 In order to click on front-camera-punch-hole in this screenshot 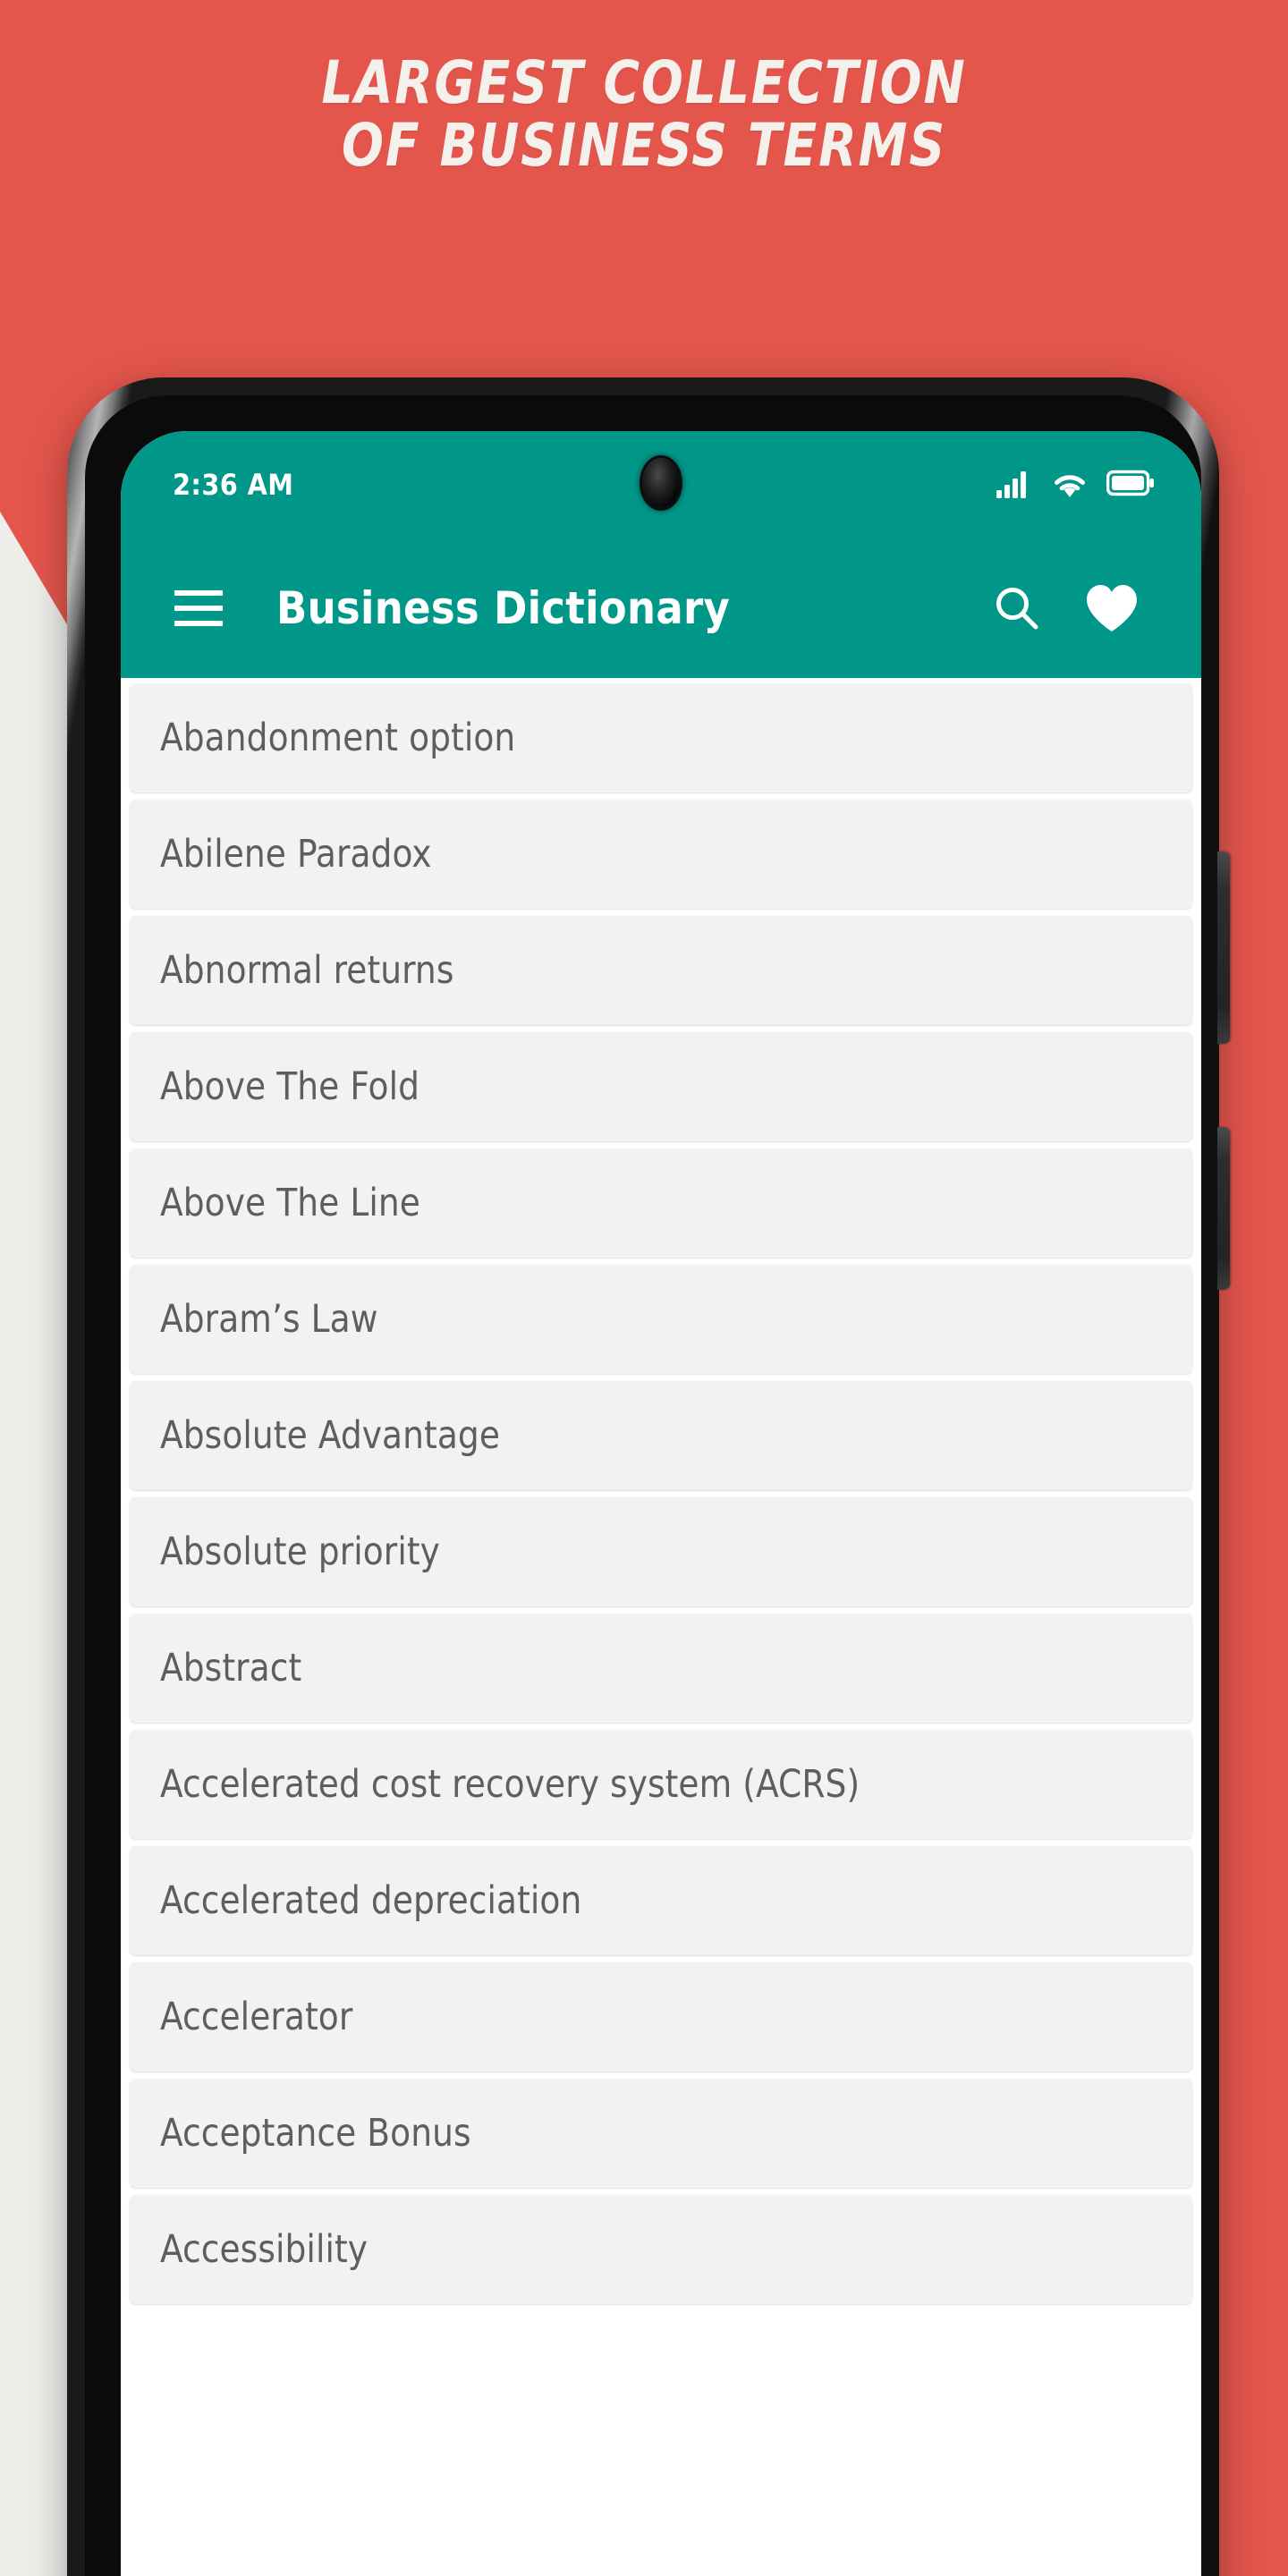, I will do `click(661, 483)`.